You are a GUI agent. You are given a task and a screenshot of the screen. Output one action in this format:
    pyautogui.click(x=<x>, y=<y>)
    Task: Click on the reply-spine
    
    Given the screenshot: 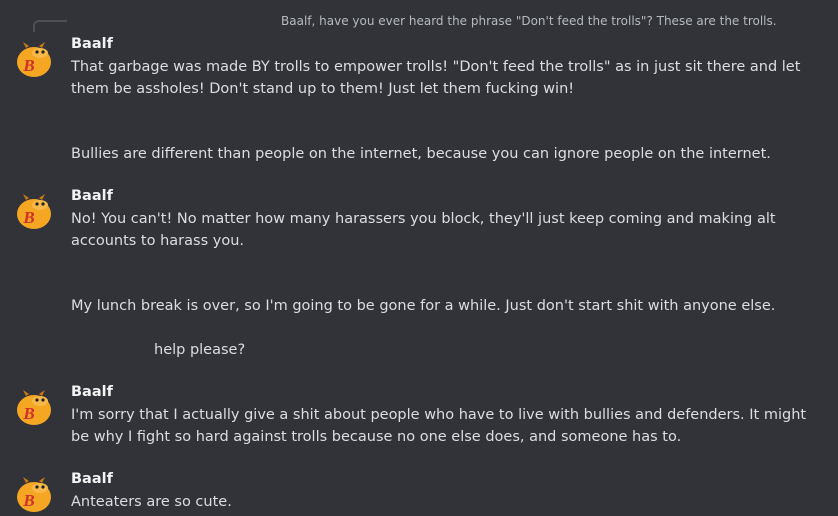 What is the action you would take?
    pyautogui.click(x=50, y=26)
    